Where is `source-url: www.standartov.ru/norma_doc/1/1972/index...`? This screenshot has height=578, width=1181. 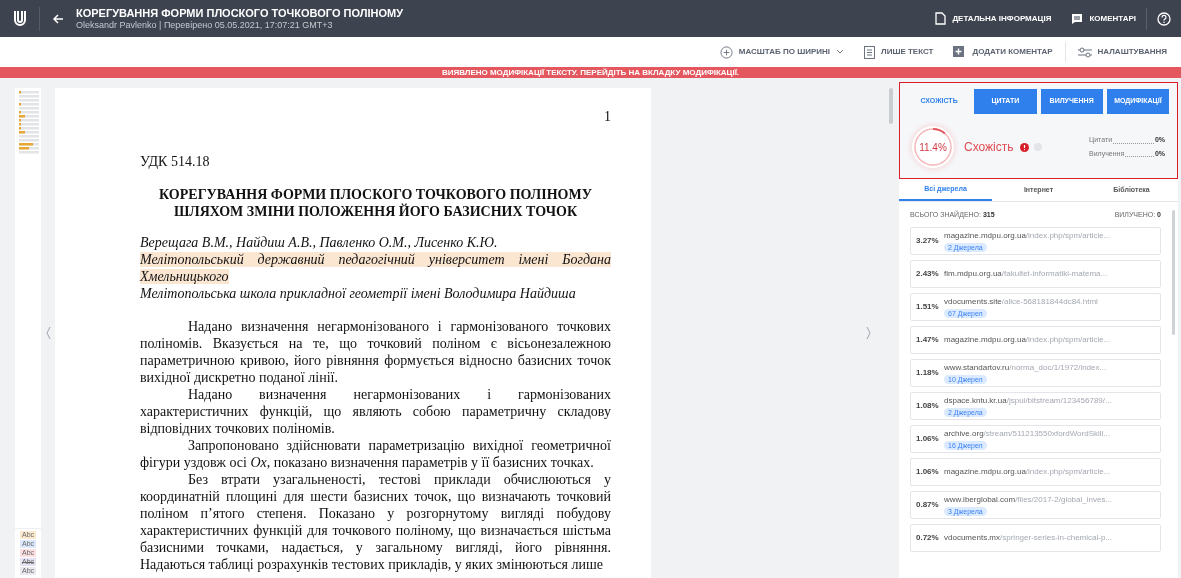
source-url: www.standartov.ru/norma_doc/1/1972/index... is located at coordinates (1025, 367).